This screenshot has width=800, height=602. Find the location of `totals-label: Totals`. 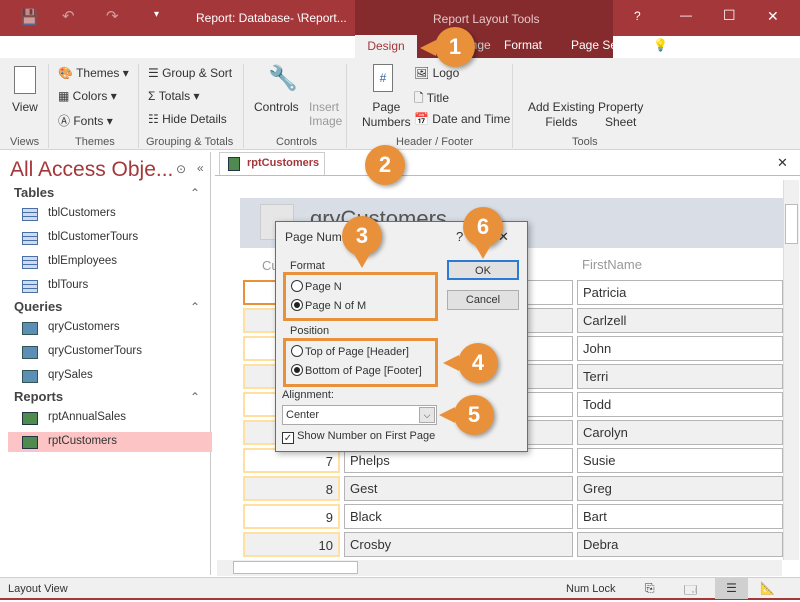

totals-label: Totals is located at coordinates (174, 96).